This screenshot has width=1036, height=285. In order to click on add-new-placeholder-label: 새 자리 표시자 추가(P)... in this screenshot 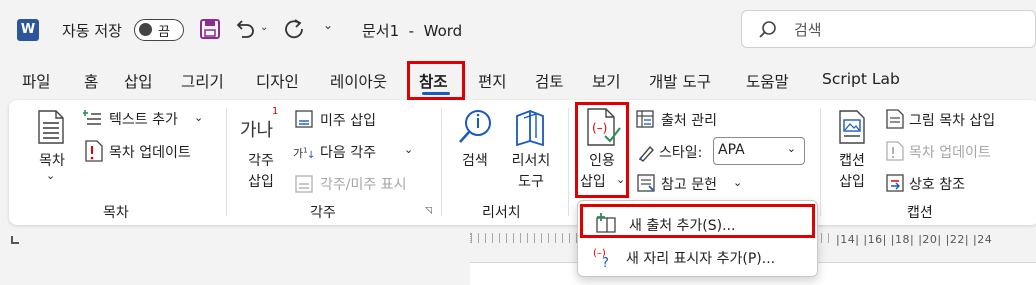, I will do `click(701, 259)`.